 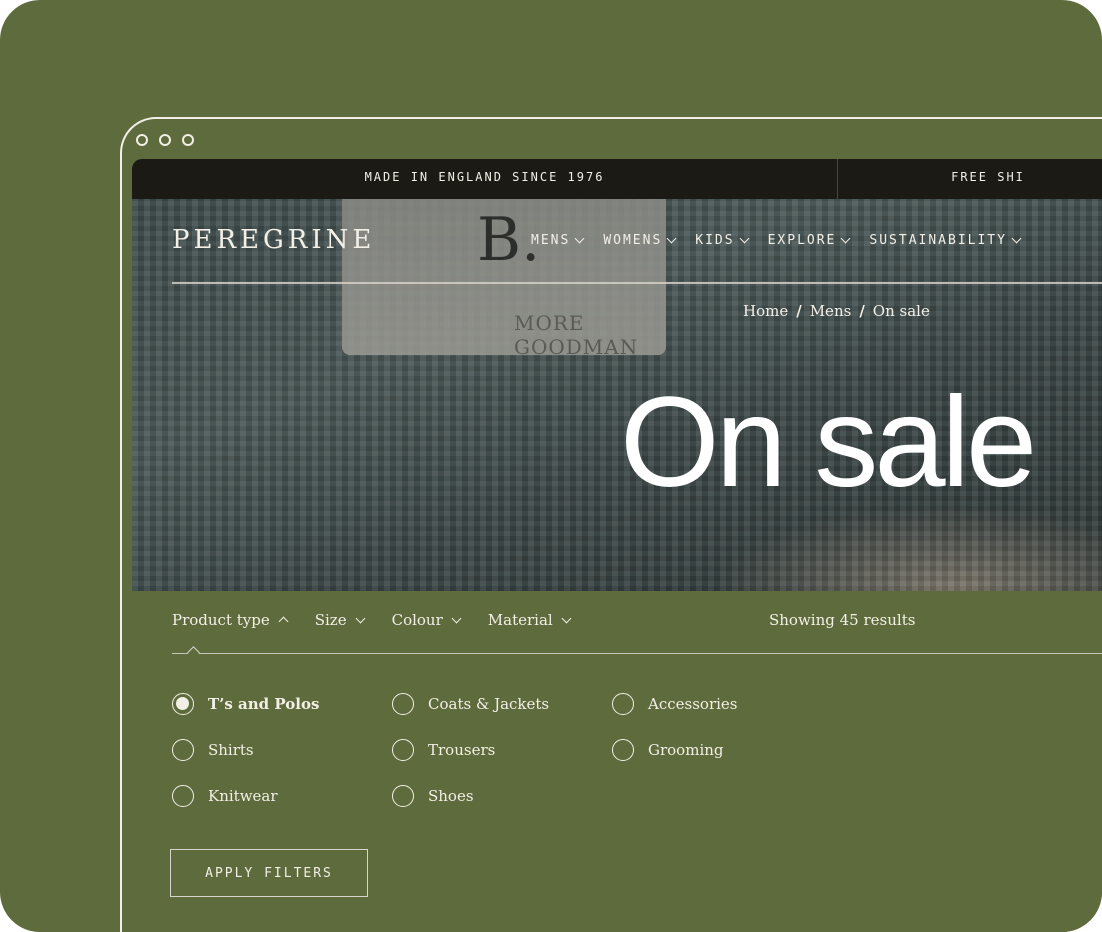 I want to click on filter-label: Product type, so click(x=221, y=620).